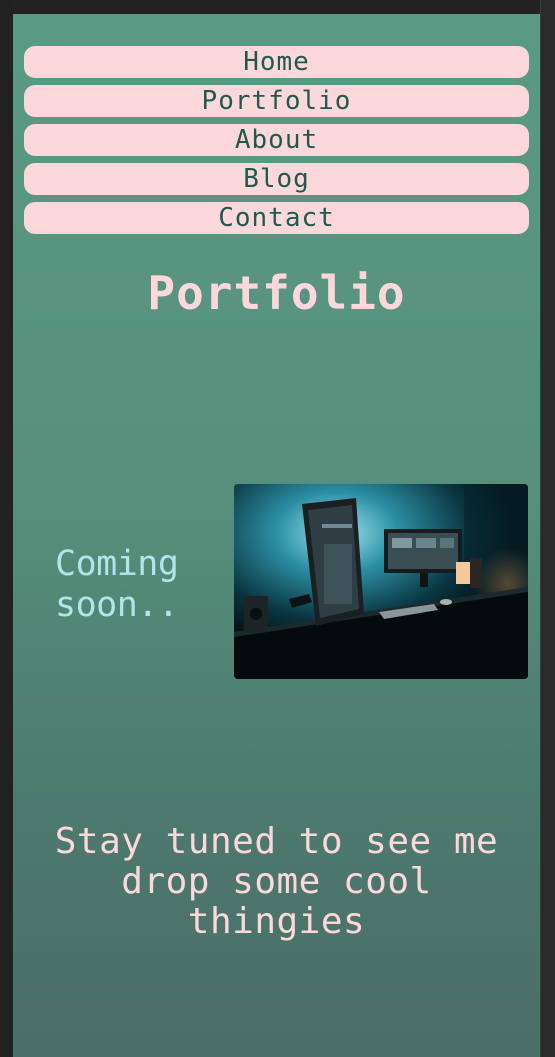 The width and height of the screenshot is (555, 1057). I want to click on coming-soon-text: Coming soon.., so click(117, 584).